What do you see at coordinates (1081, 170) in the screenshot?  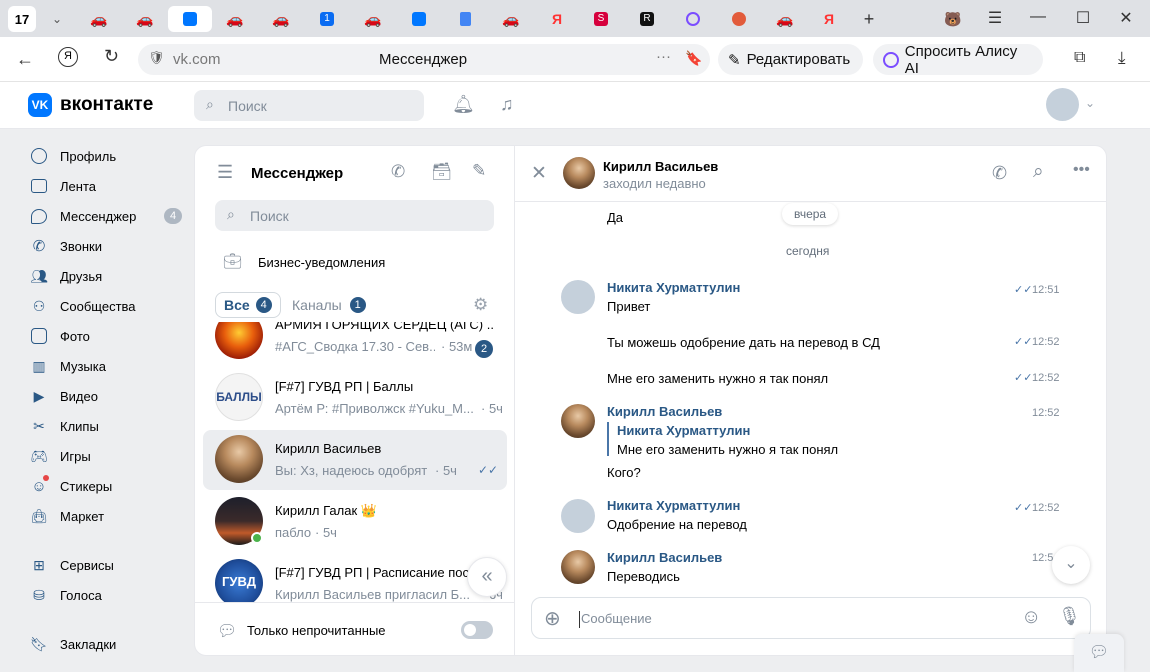 I see `more-icon: •••` at bounding box center [1081, 170].